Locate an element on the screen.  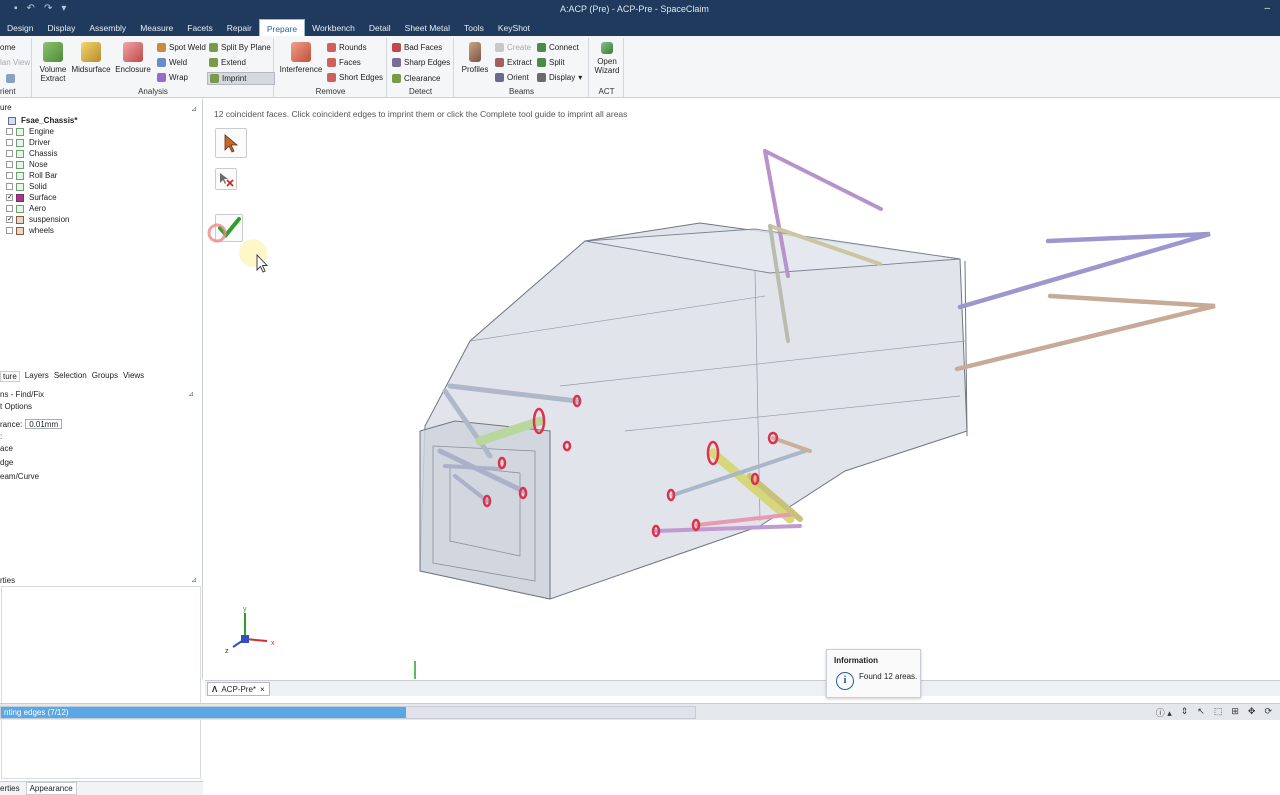
tab-sheet-metal: Sheet Metal is located at coordinates (427, 28).